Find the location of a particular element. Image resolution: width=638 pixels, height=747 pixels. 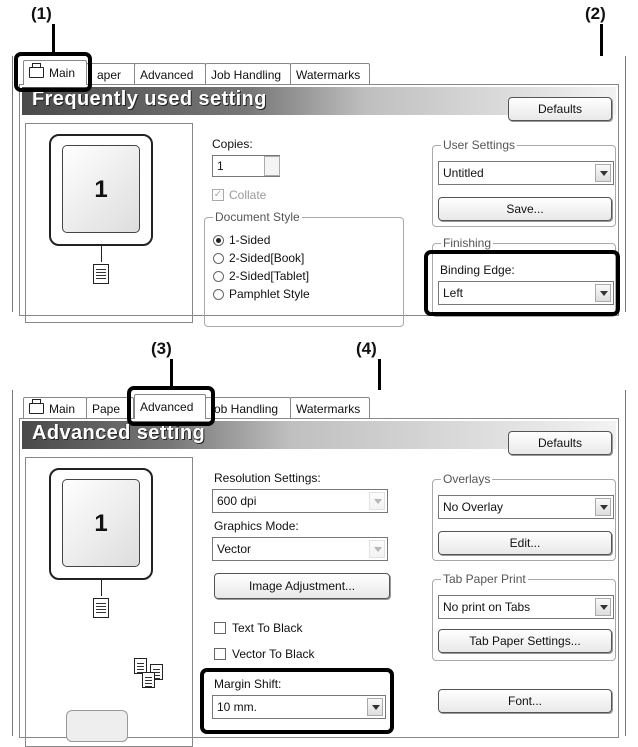

finishing-title: Finishing is located at coordinates (467, 243).